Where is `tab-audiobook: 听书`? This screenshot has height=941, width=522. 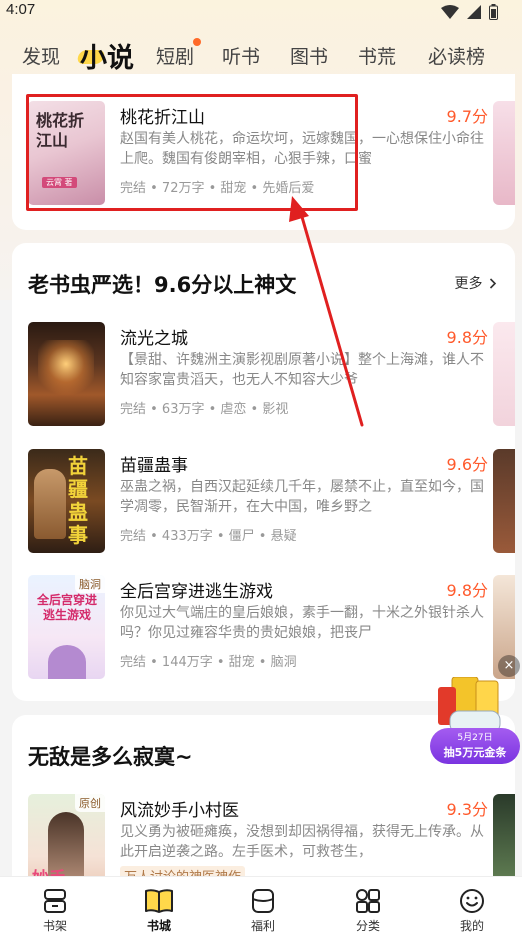 tab-audiobook: 听书 is located at coordinates (241, 55).